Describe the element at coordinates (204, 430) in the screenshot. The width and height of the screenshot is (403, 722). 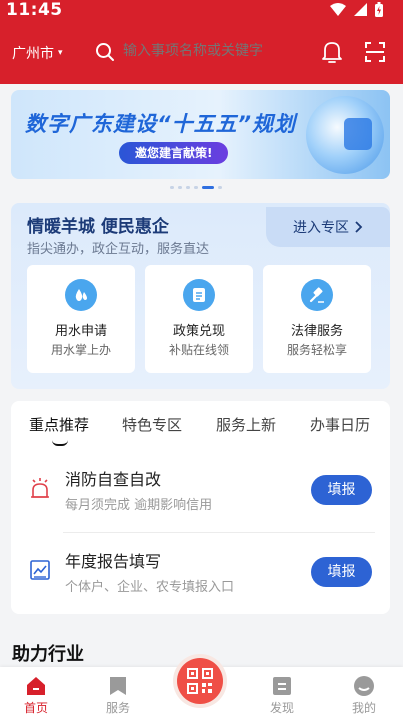
I see `tab-bar: 重点推荐 特色专区 服务上新 办事日历` at that location.